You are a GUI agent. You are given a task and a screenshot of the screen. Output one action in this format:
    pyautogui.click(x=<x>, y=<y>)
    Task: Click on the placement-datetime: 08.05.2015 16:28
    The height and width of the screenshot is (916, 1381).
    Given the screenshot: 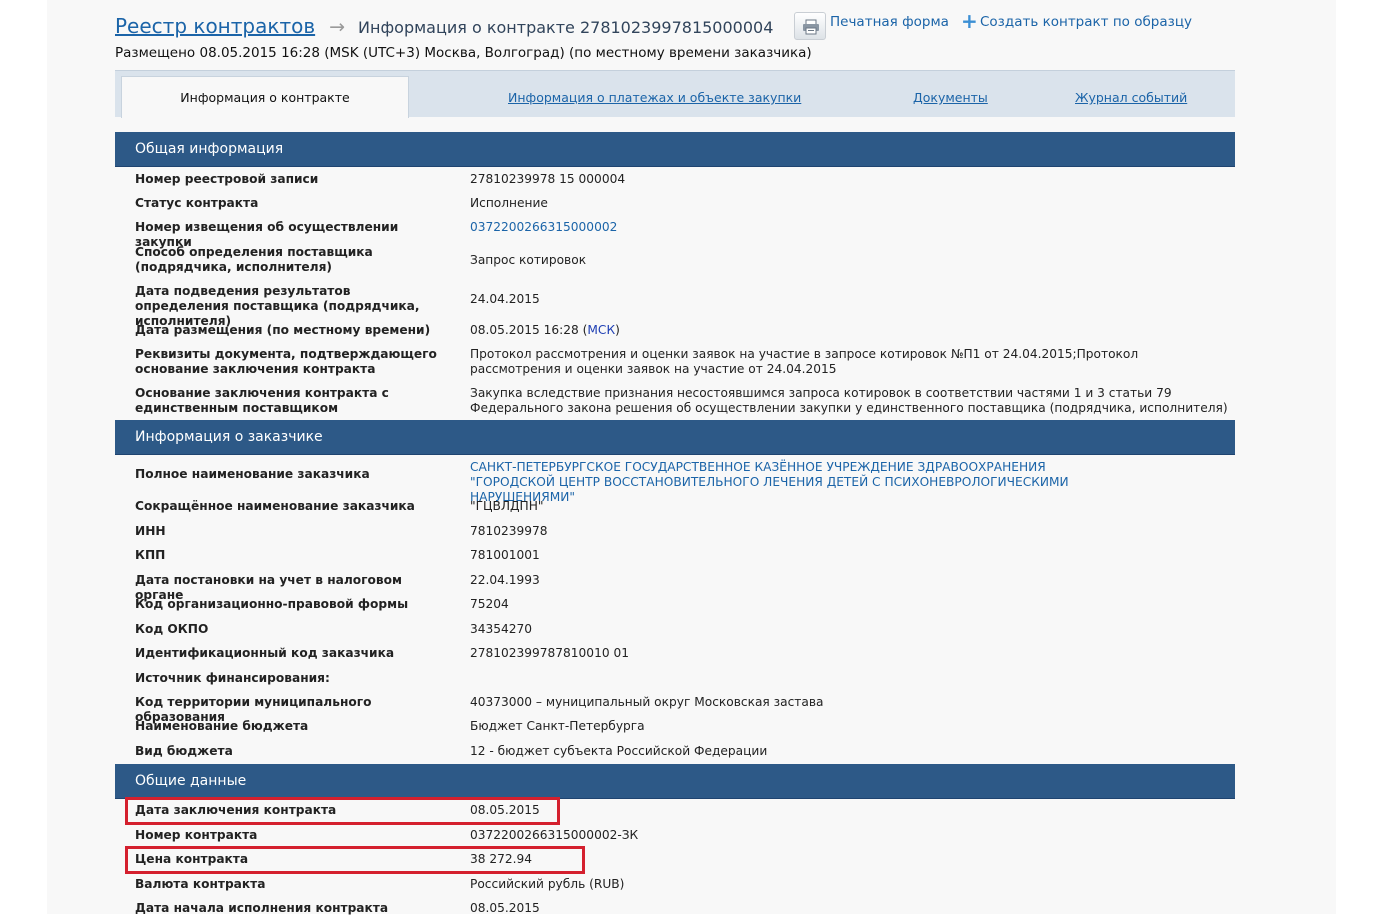 What is the action you would take?
    pyautogui.click(x=524, y=330)
    